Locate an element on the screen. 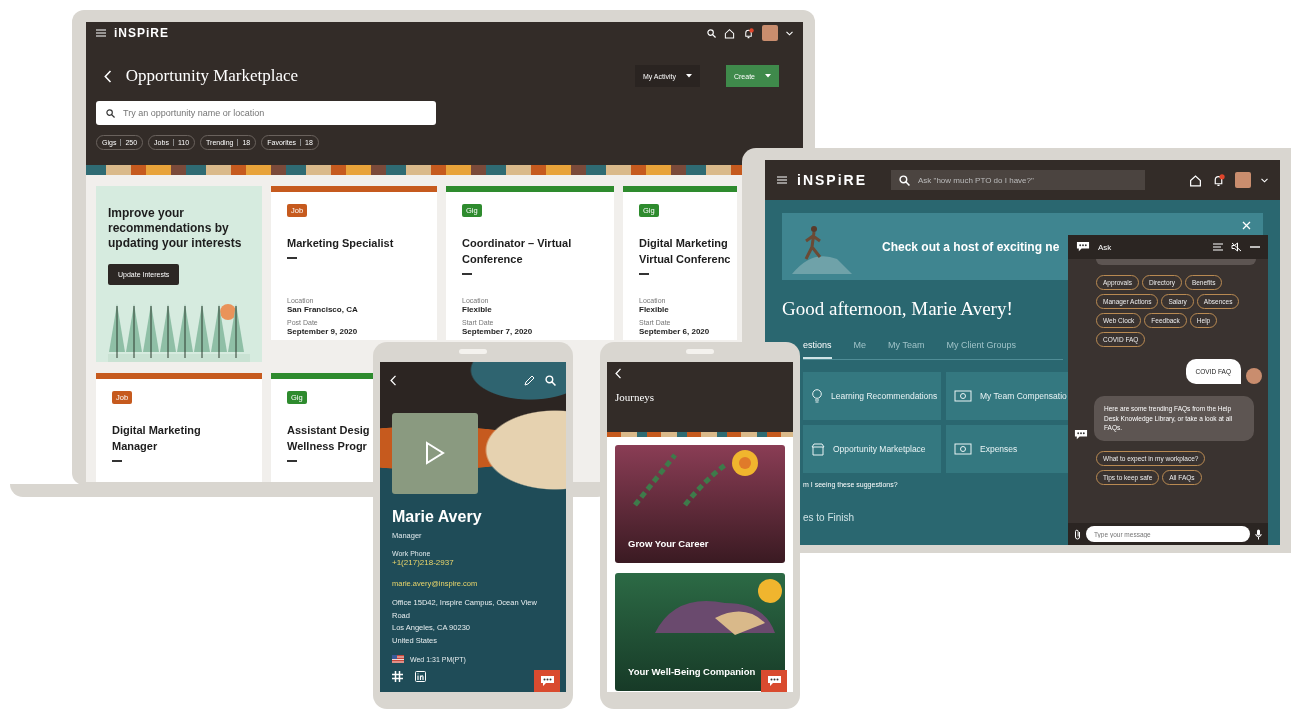 This screenshot has width=1291, height=709. tab: My Team is located at coordinates (906, 349).